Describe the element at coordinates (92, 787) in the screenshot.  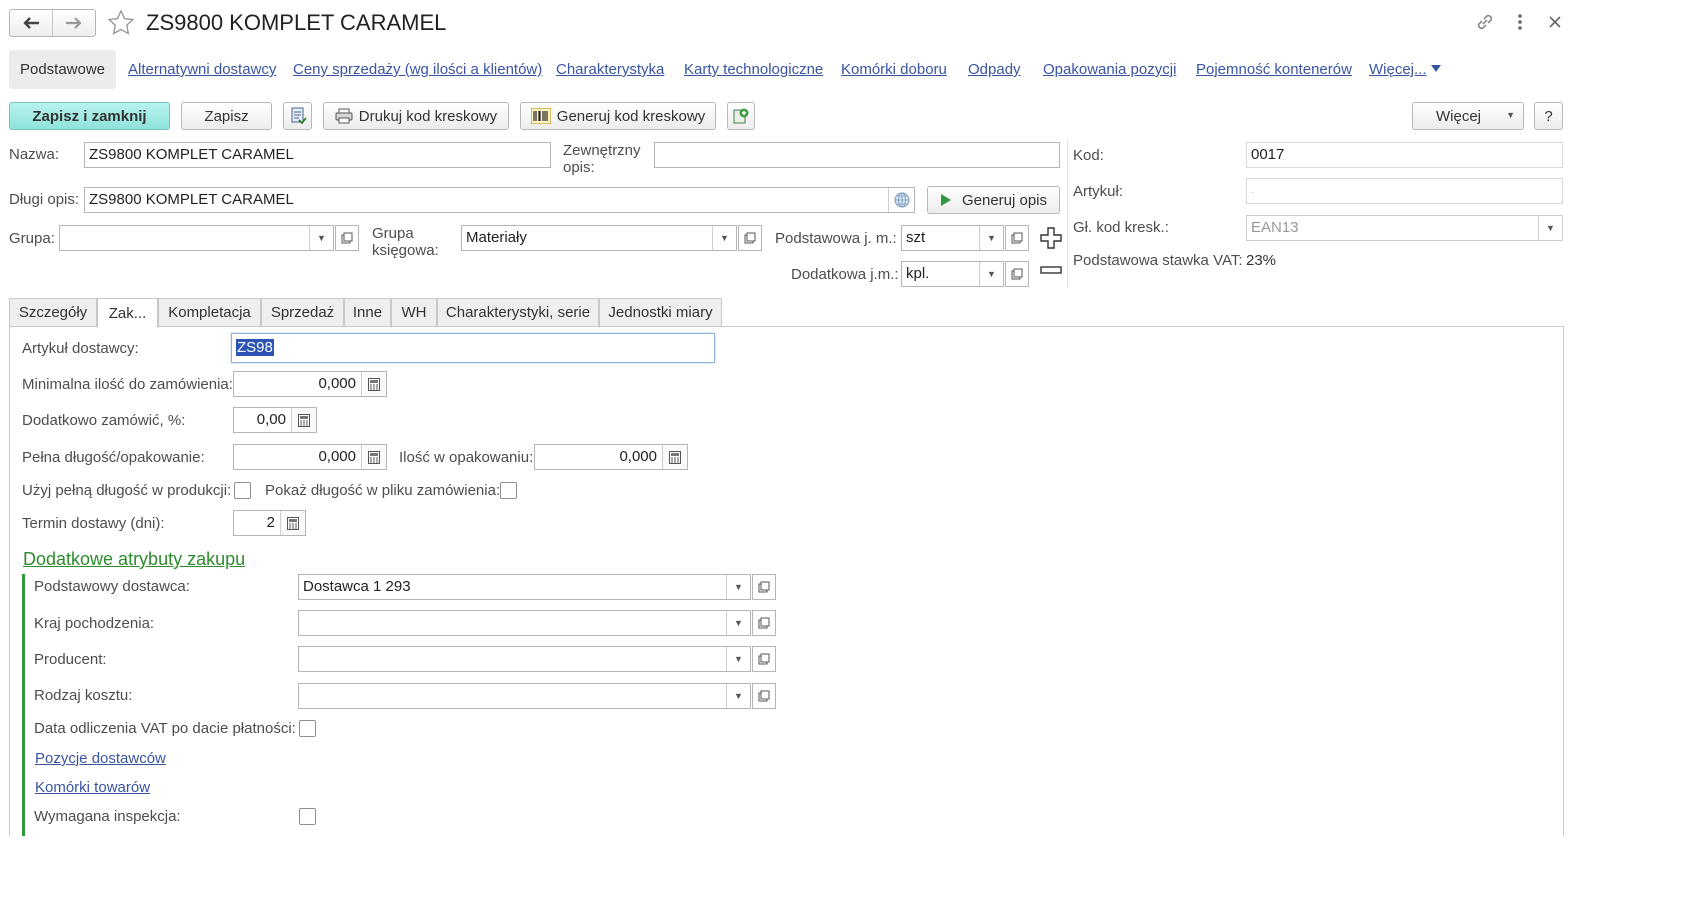
I see `item-cells-link: Komórki towarów` at that location.